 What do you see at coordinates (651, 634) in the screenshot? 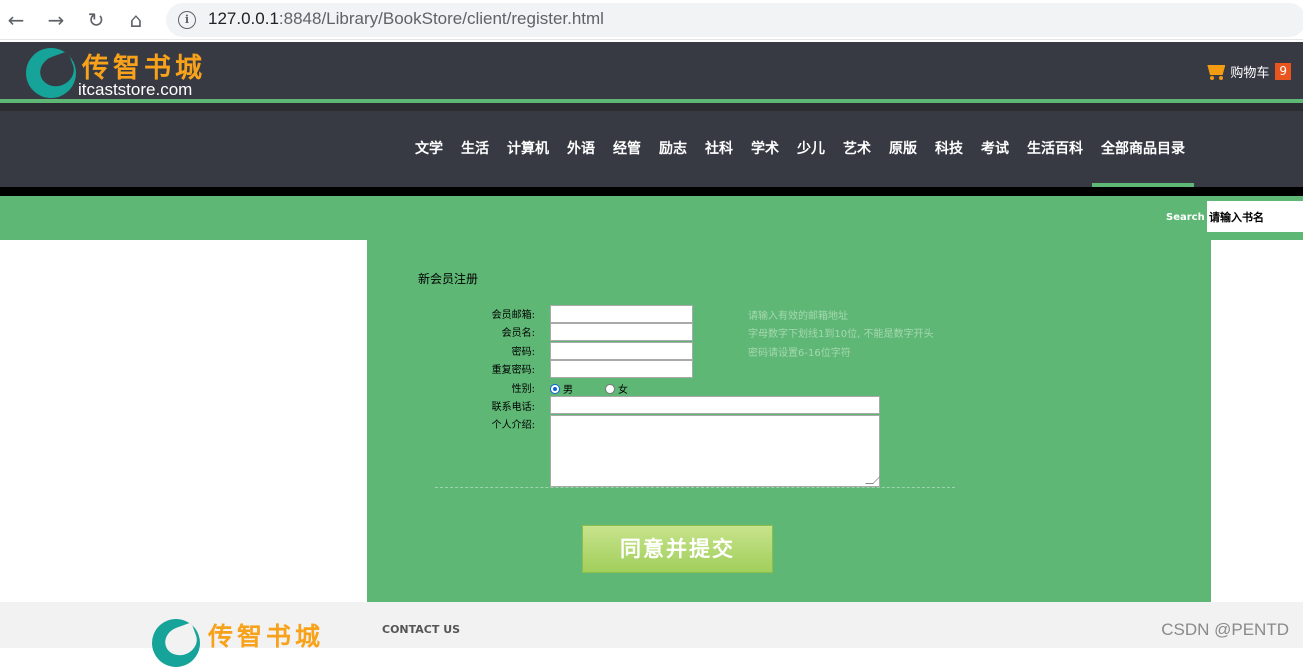
I see `site-footer: 传智书城 CONTACT US CSDN @PENTD` at bounding box center [651, 634].